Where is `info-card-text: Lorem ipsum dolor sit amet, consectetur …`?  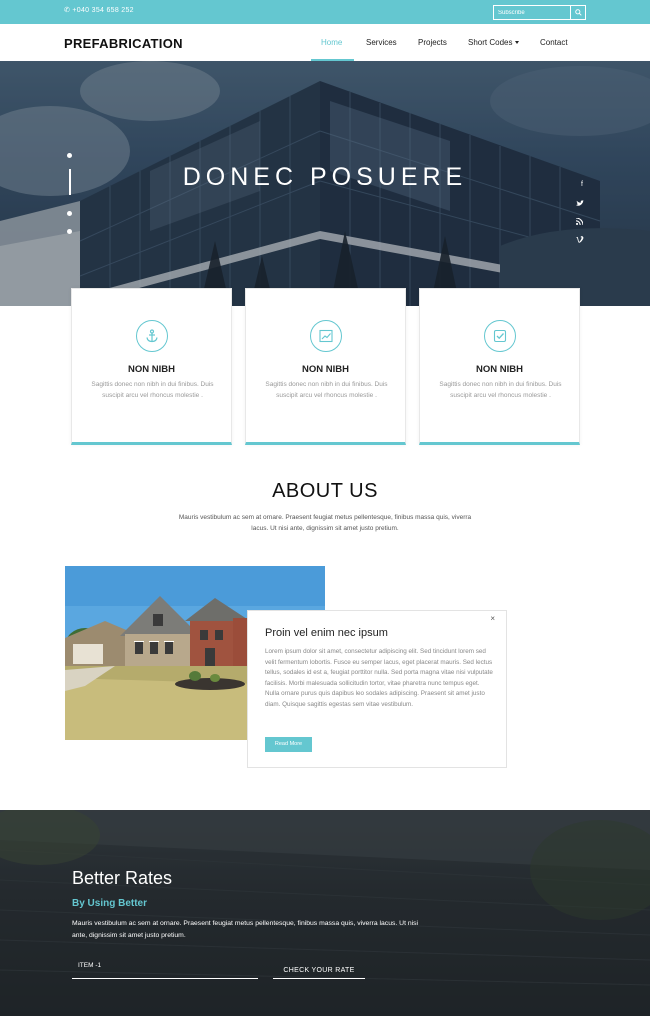 info-card-text: Lorem ipsum dolor sit amet, consectetur … is located at coordinates (379, 678).